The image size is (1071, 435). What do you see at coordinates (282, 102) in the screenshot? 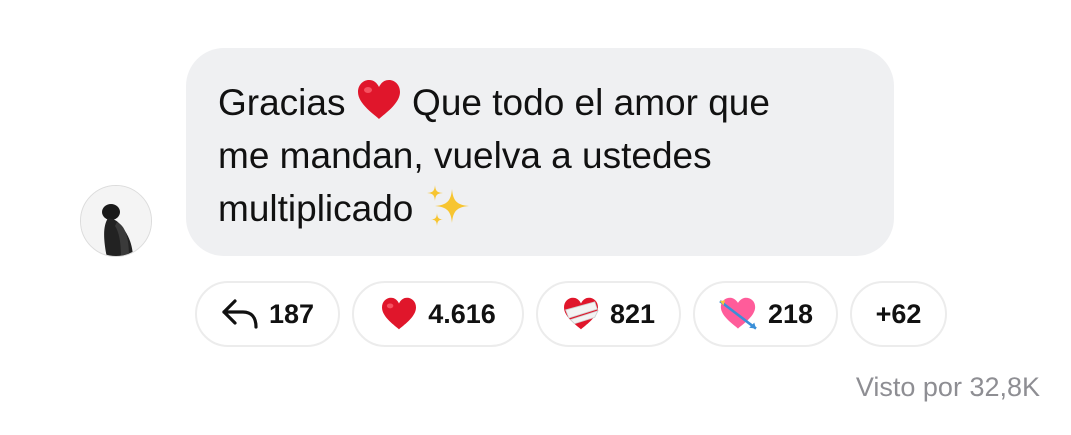
I see `message-text-gracias: Gracias` at bounding box center [282, 102].